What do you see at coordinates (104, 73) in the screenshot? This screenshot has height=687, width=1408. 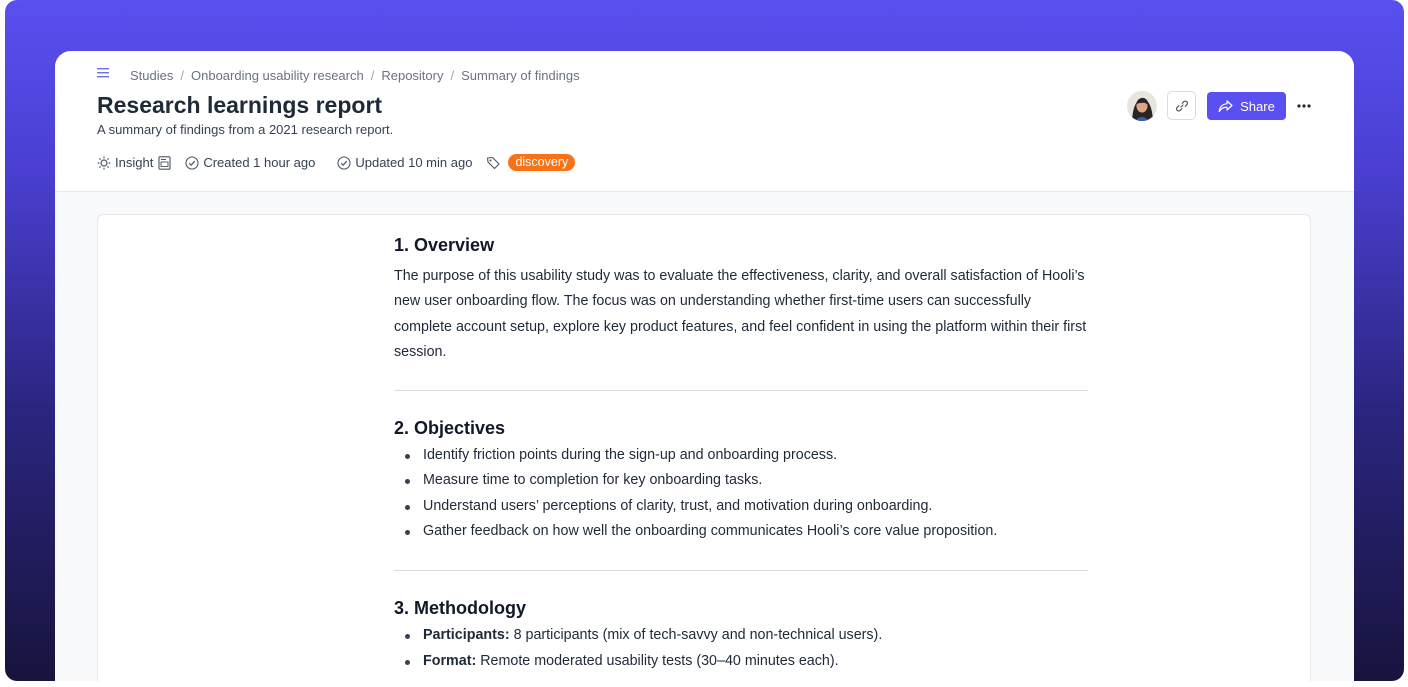 I see `menu-icon` at bounding box center [104, 73].